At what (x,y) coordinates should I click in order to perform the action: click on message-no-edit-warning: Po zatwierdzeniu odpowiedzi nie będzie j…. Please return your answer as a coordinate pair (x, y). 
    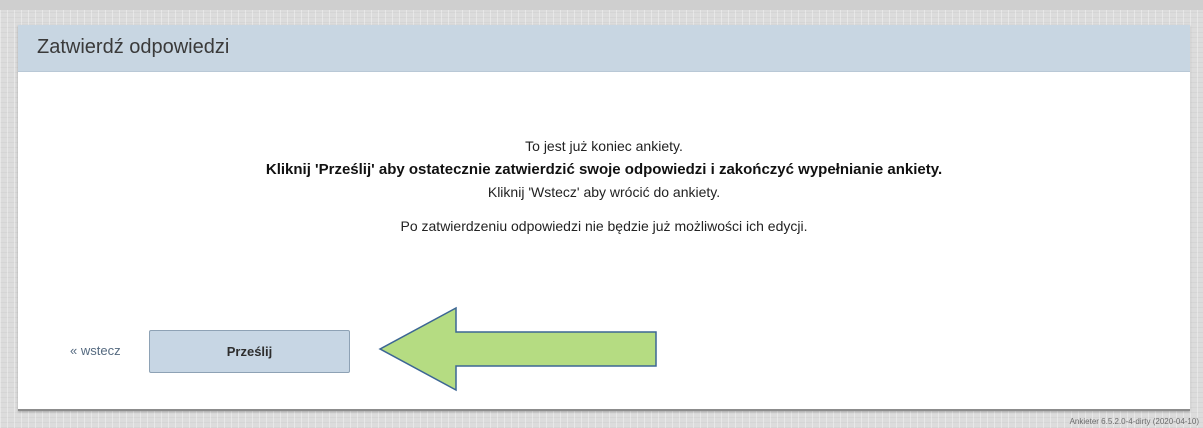
    Looking at the image, I should click on (604, 226).